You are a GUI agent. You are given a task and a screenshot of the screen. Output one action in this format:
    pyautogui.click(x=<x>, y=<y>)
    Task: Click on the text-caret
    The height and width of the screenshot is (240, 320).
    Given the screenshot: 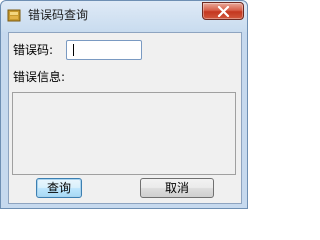 What is the action you would take?
    pyautogui.click(x=73, y=50)
    